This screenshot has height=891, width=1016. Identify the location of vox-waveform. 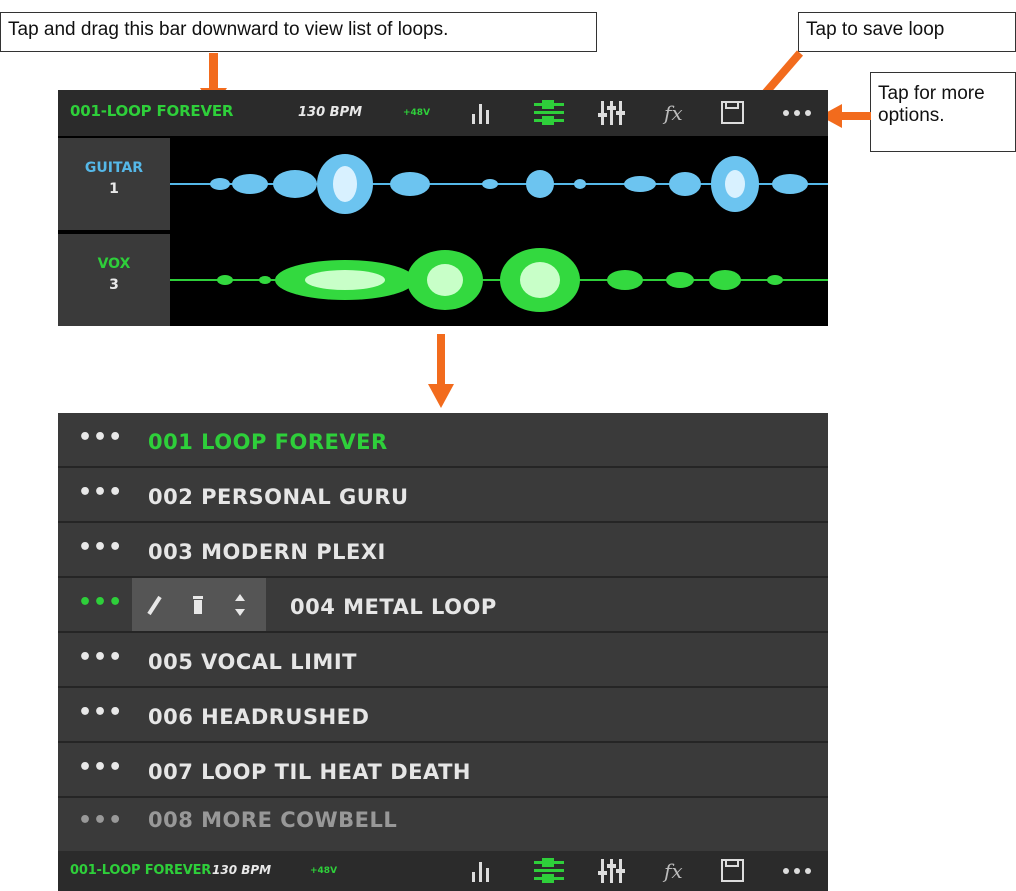
(499, 280).